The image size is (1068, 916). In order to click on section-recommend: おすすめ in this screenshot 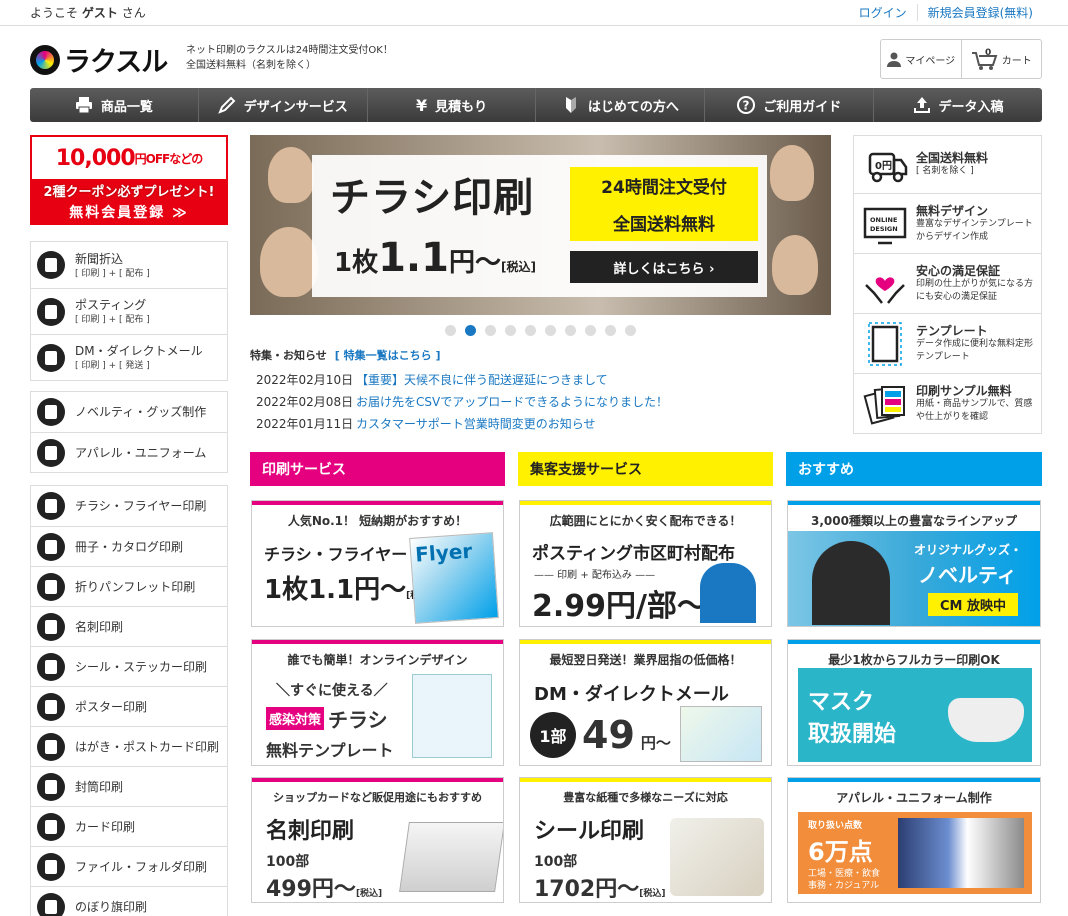, I will do `click(914, 469)`.